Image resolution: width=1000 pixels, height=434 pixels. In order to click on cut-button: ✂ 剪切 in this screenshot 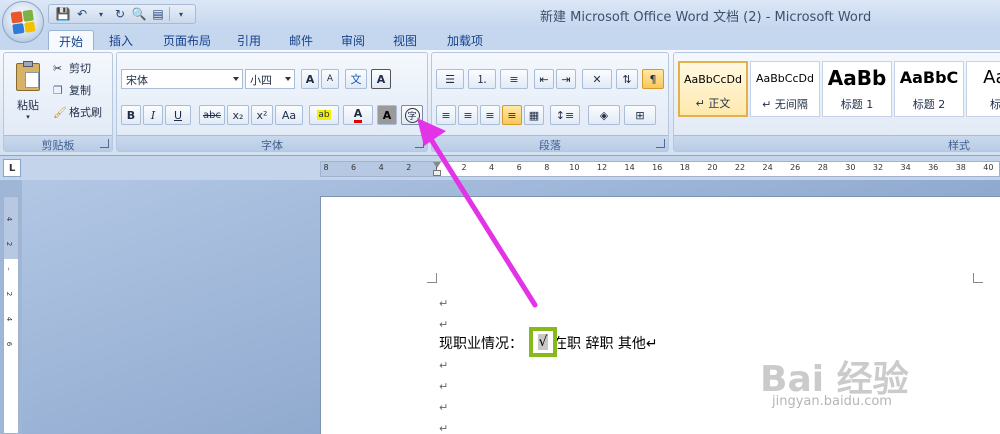, I will do `click(81, 68)`.